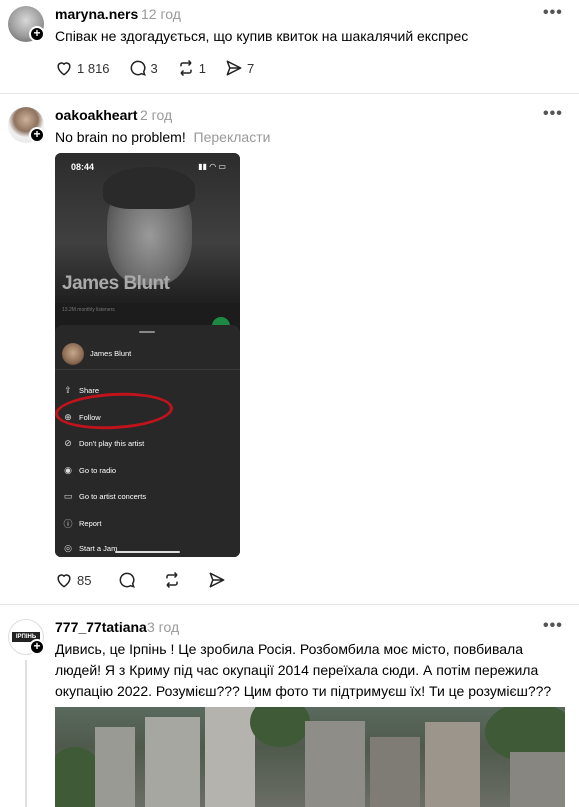 The image size is (579, 807). I want to click on menu-item-label: Share, so click(89, 390).